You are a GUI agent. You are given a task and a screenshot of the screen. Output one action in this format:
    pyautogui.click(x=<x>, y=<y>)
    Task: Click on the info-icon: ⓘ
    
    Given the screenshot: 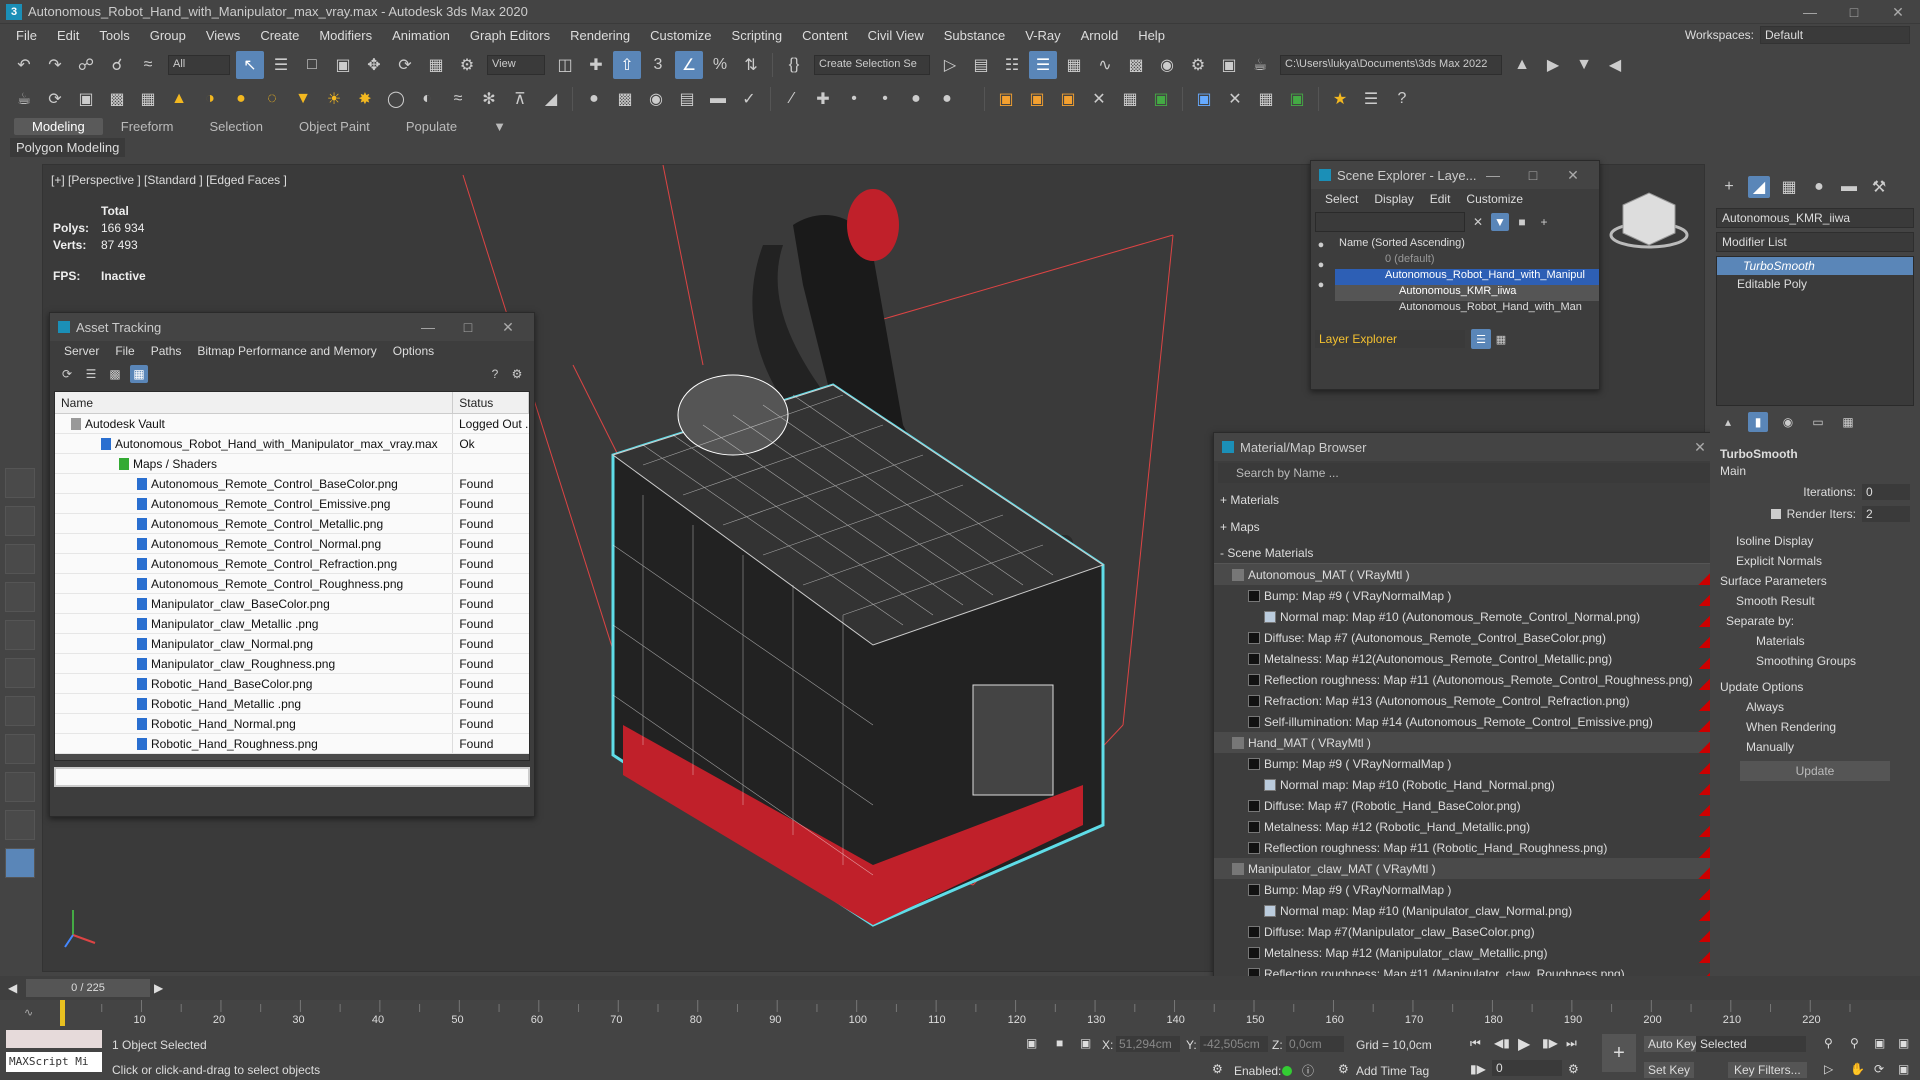 What is the action you would take?
    pyautogui.click(x=1308, y=1070)
    